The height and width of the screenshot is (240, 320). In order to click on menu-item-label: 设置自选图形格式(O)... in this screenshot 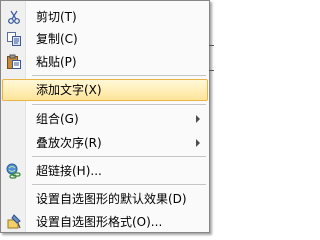, I will do `click(99, 222)`.